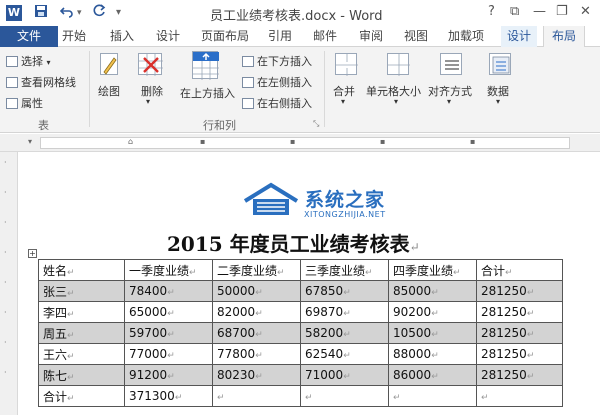  Describe the element at coordinates (79, 13) in the screenshot. I see `undo-dropdown-icon: ▾` at that location.